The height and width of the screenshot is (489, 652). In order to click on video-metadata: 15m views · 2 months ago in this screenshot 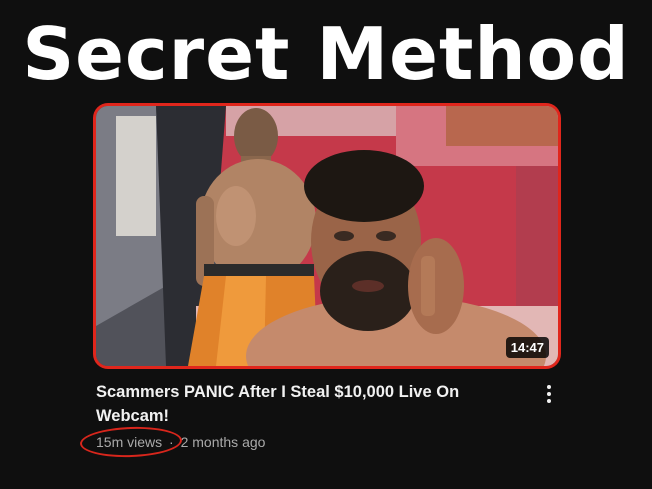, I will do `click(180, 442)`.